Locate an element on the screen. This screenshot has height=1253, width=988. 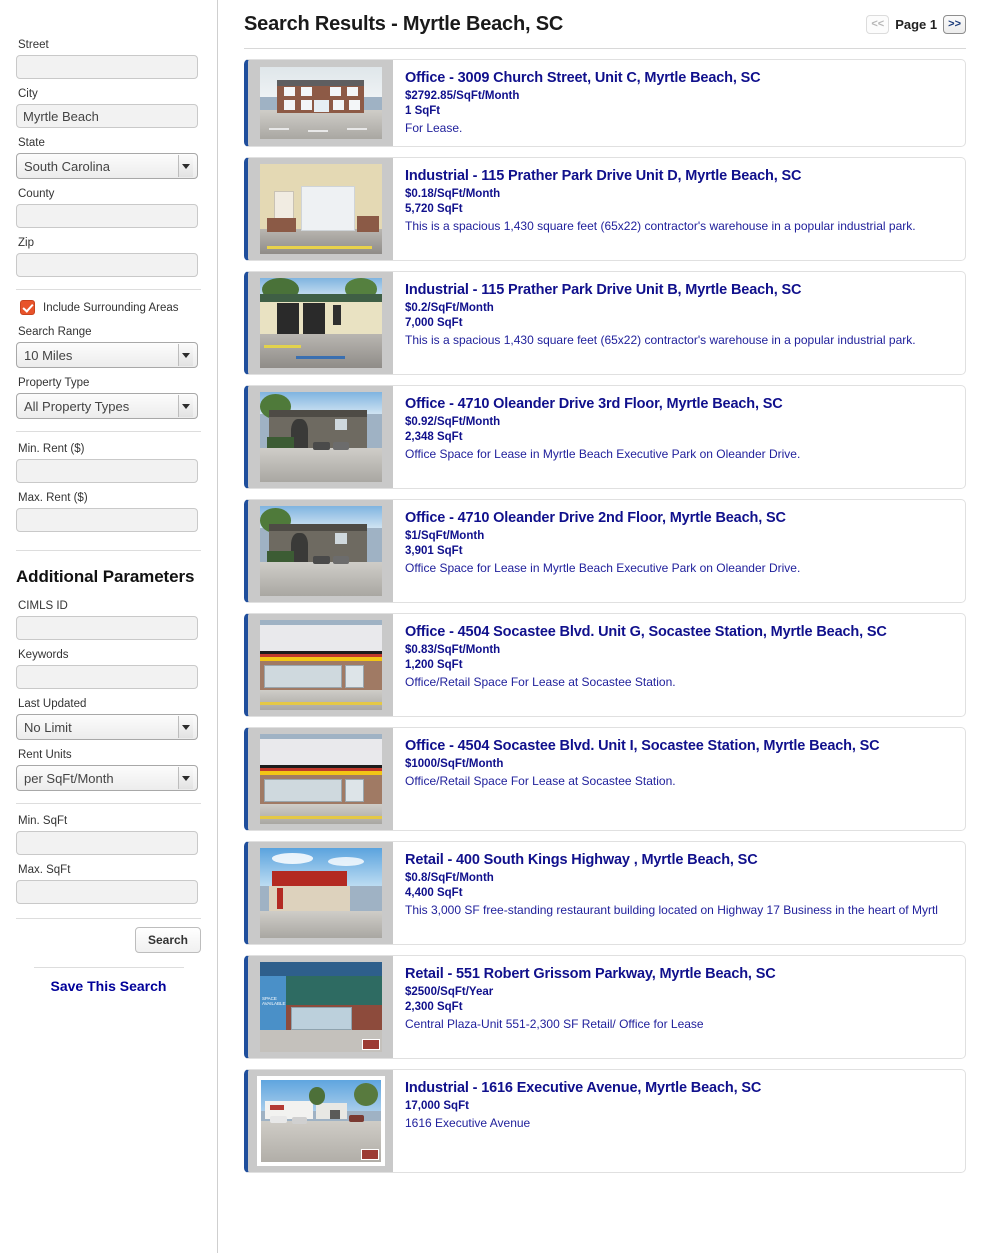
keywords-input is located at coordinates (107, 677).